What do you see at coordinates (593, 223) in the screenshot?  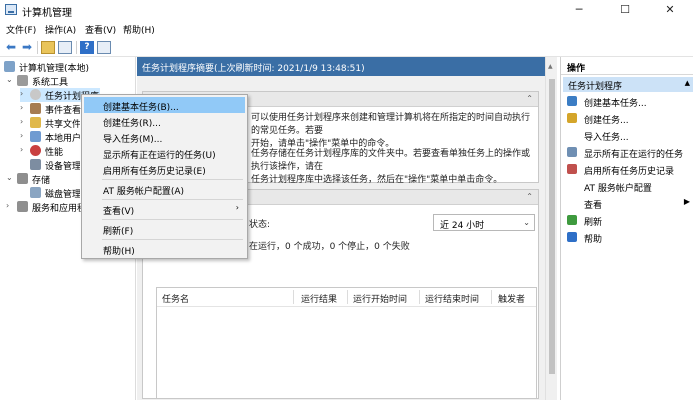 I see `action-label: 刷新` at bounding box center [593, 223].